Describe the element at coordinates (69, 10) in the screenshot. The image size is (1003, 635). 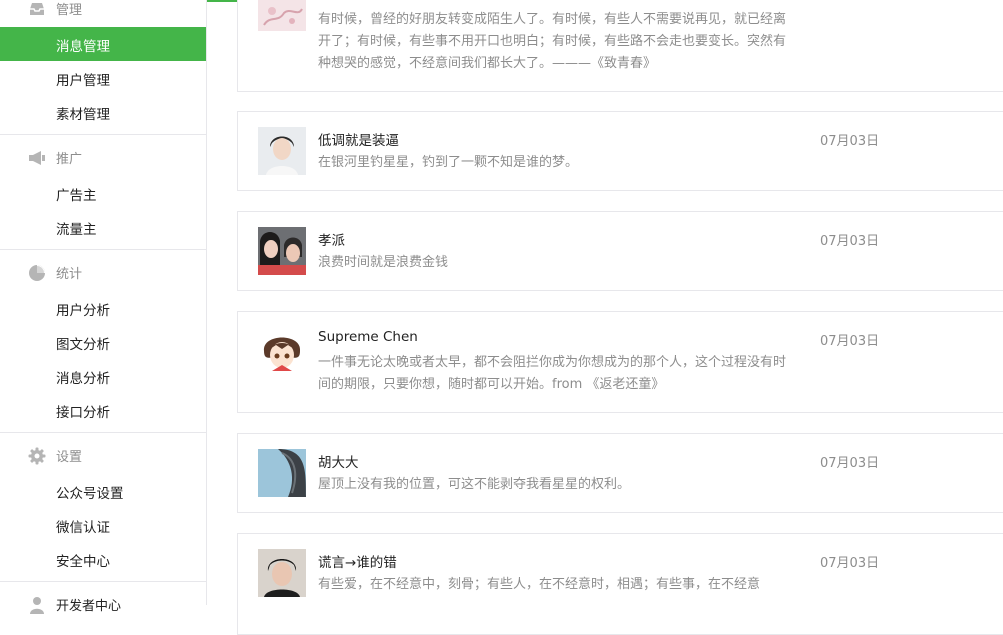
I see `sidebar-group-title: 管理` at that location.